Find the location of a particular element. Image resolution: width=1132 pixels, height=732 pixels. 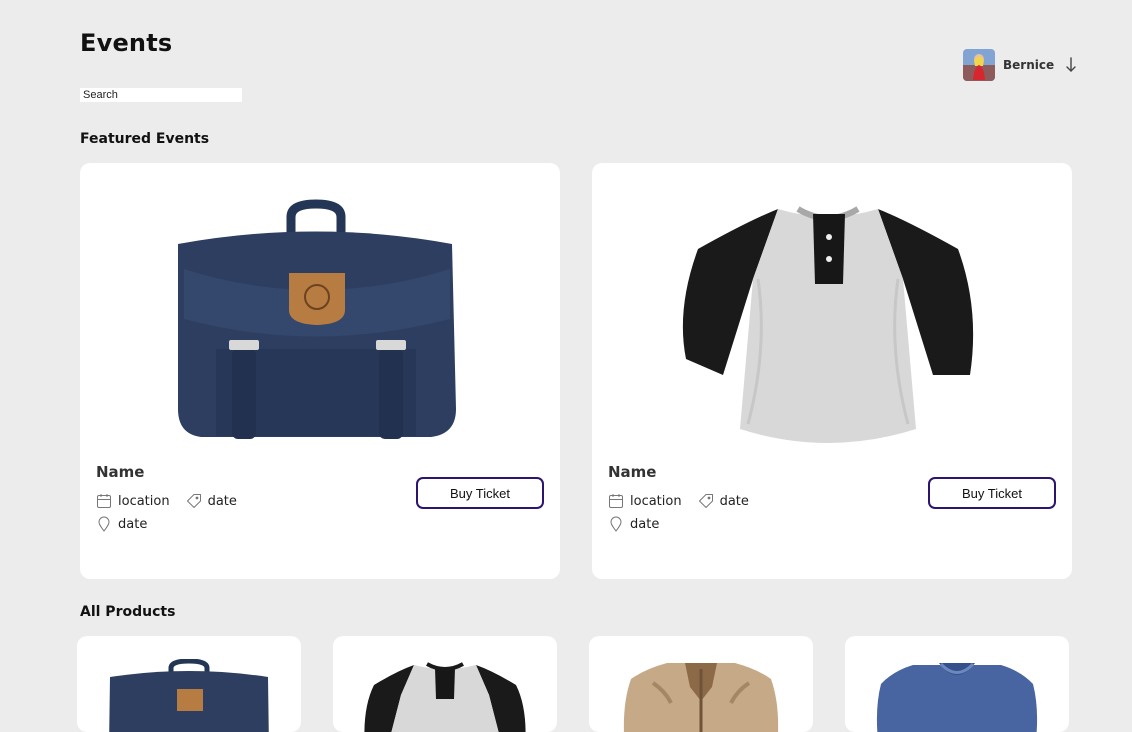

user-name: Bernice is located at coordinates (1029, 65).